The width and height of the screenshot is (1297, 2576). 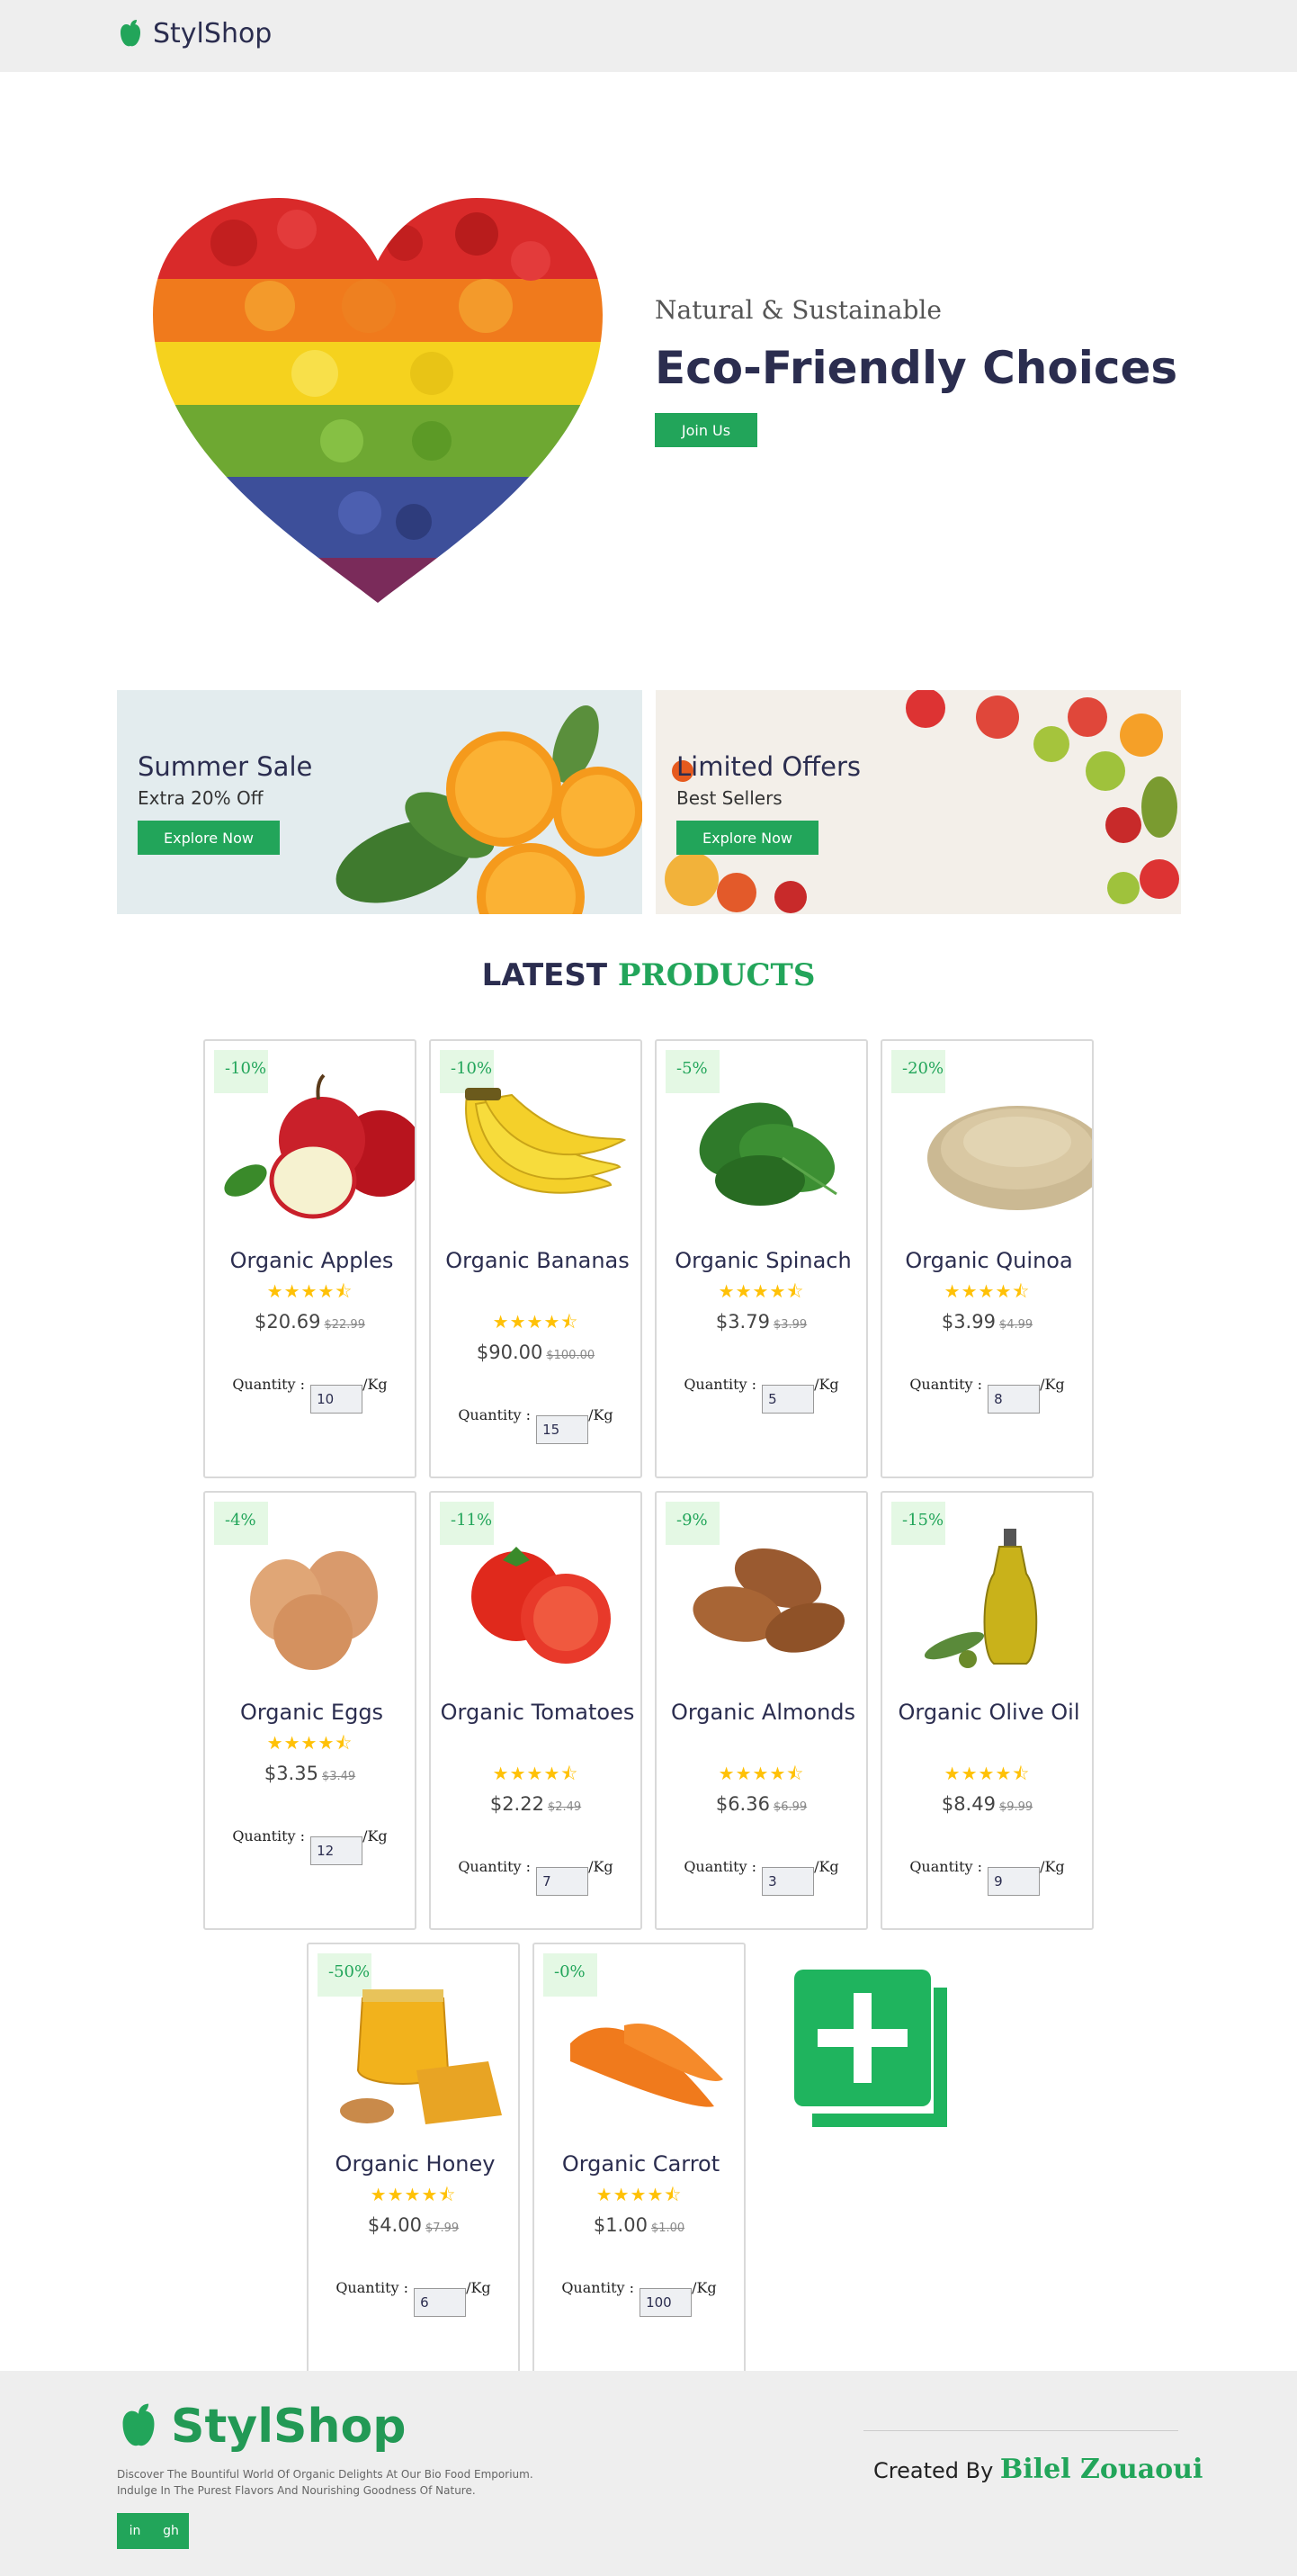 What do you see at coordinates (570, 1356) in the screenshot?
I see `old-price: $100.00` at bounding box center [570, 1356].